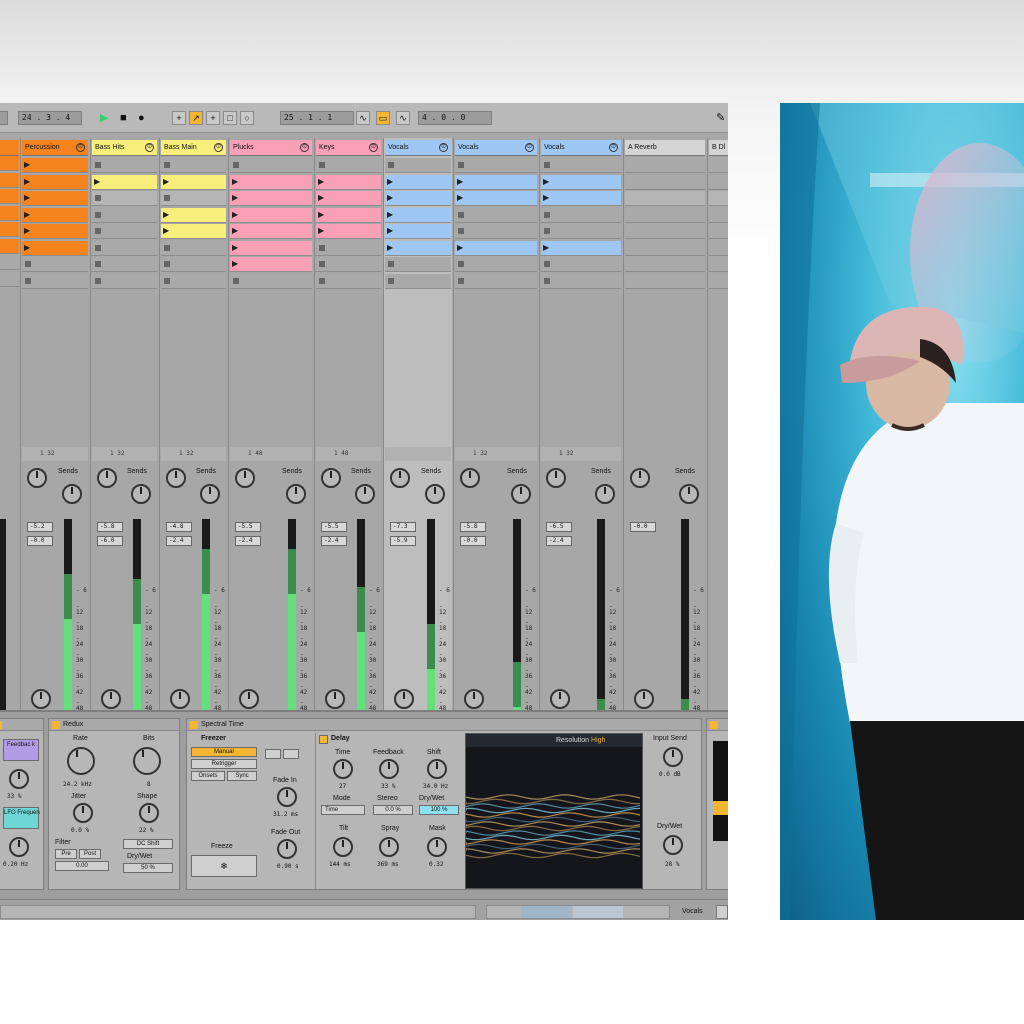 This screenshot has width=1024, height=1024. Describe the element at coordinates (418, 148) in the screenshot. I see `track-header: Vocals ⊙` at that location.